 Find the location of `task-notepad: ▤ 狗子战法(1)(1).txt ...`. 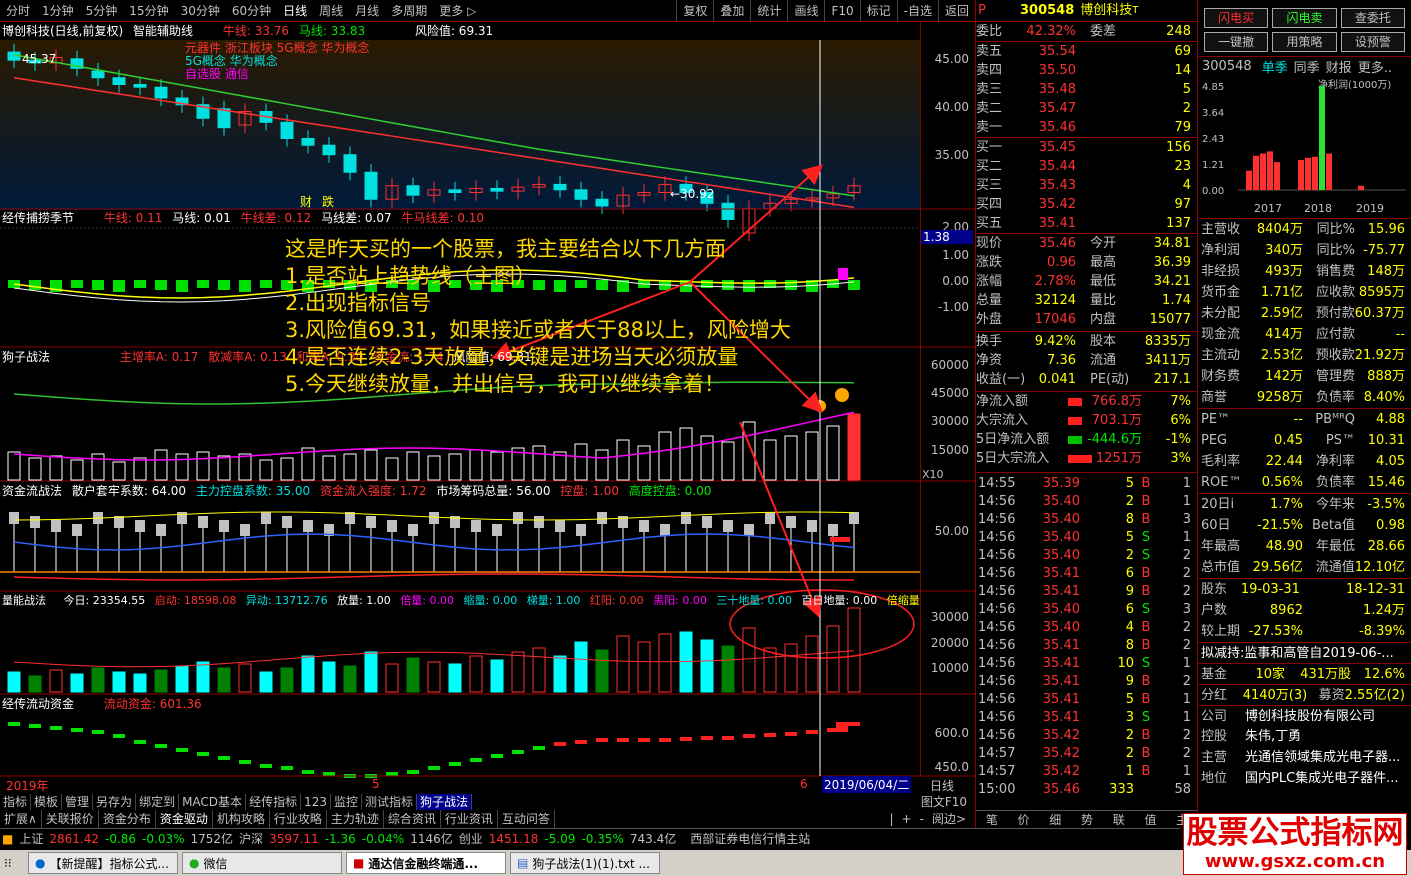

task-notepad: ▤ 狗子战法(1)(1).txt ... is located at coordinates (585, 863).